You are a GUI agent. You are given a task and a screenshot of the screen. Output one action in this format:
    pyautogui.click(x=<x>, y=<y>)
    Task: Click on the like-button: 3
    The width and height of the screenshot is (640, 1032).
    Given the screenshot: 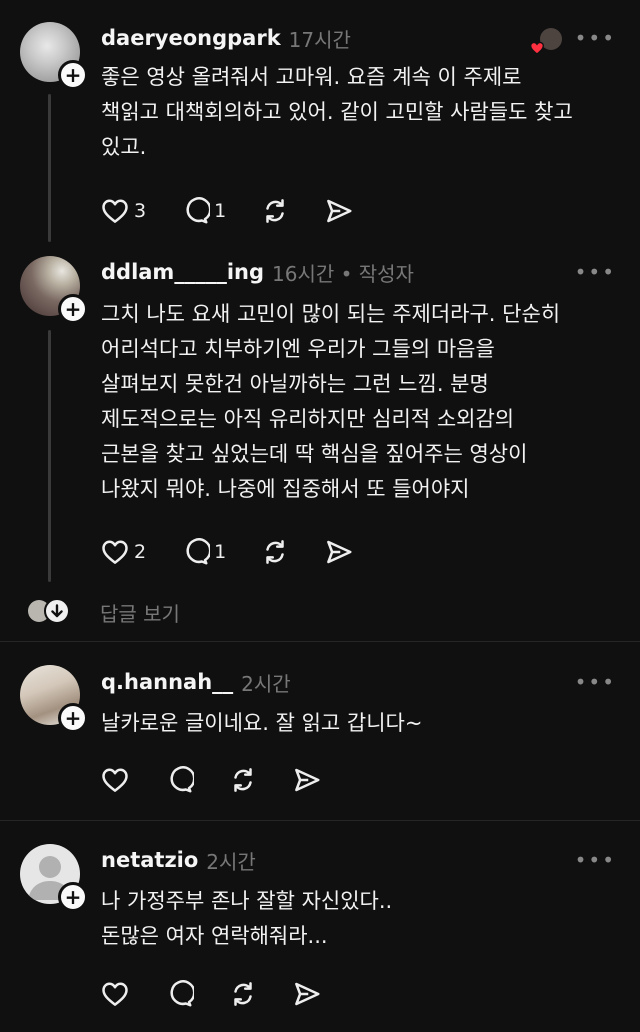 What is the action you would take?
    pyautogui.click(x=123, y=211)
    